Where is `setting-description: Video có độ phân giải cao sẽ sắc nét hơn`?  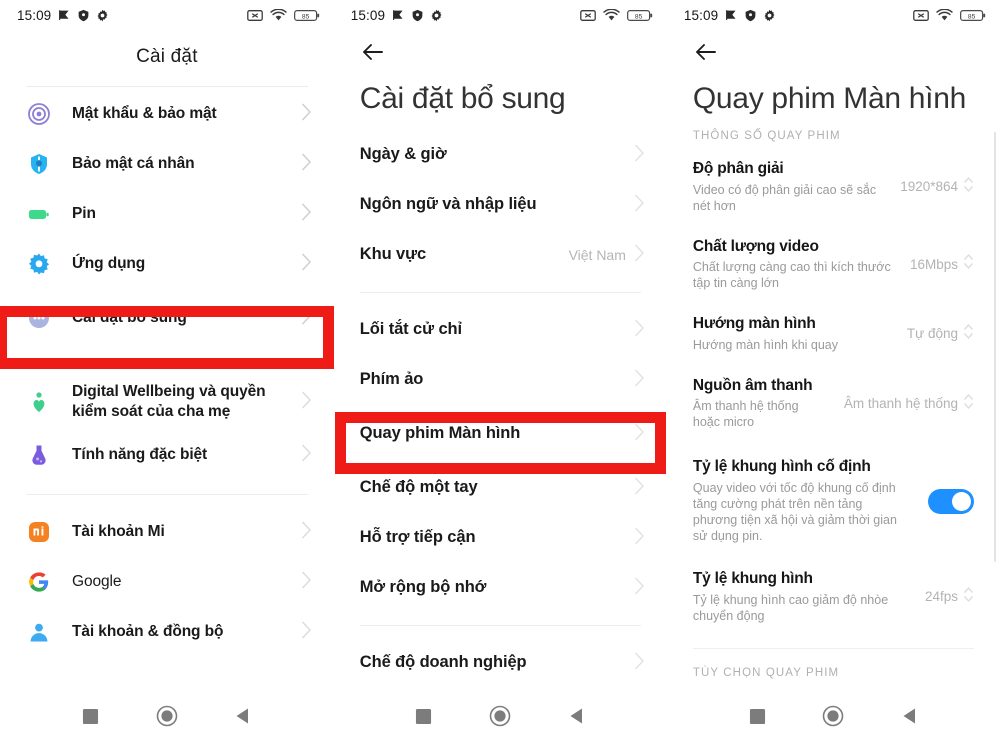 setting-description: Video có độ phân giải cao sẽ sắc nét hơn is located at coordinates (784, 197).